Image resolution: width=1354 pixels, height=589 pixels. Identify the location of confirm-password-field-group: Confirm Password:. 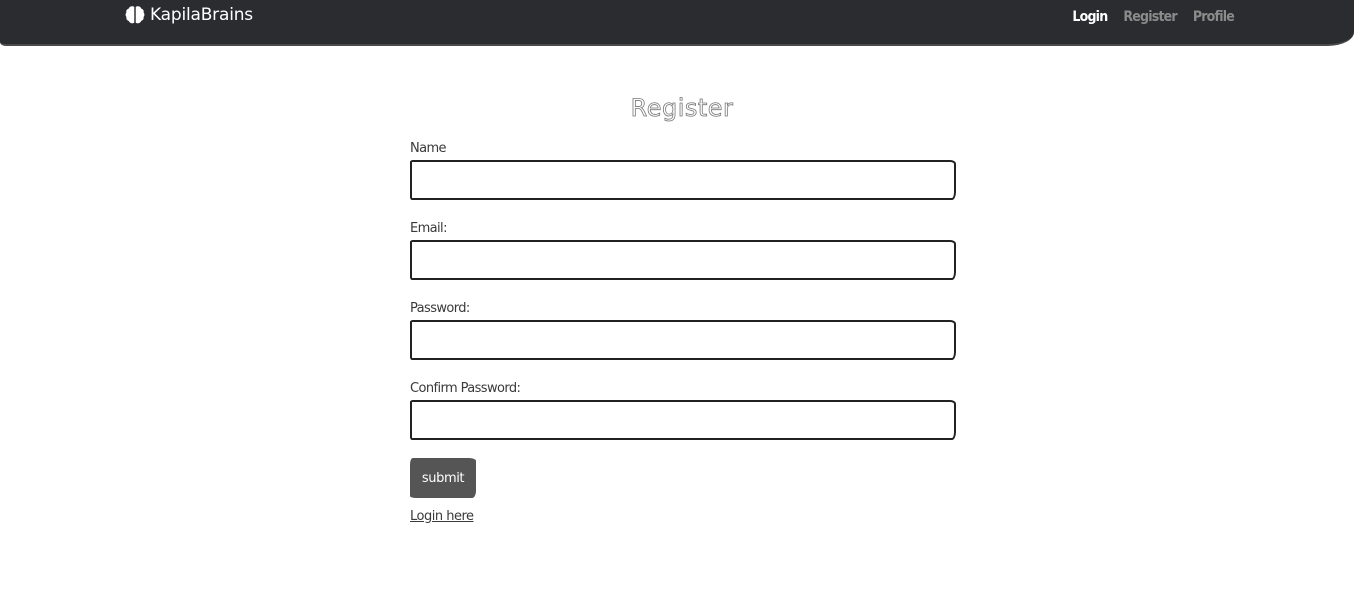
(683, 409).